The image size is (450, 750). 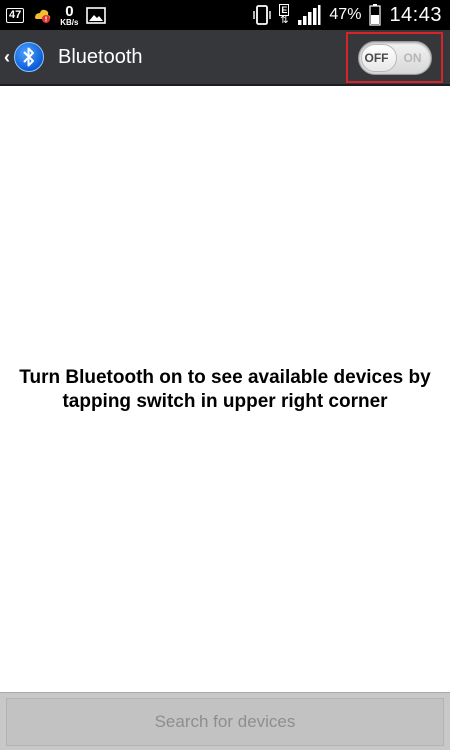 What do you see at coordinates (96, 15) in the screenshot?
I see `image-icon` at bounding box center [96, 15].